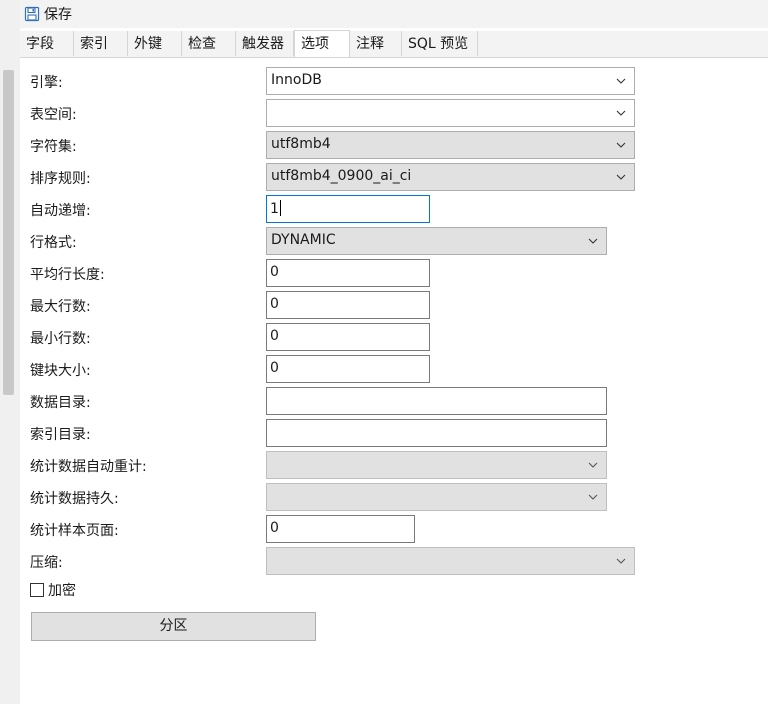  I want to click on encryption-option: 加密, so click(53, 590).